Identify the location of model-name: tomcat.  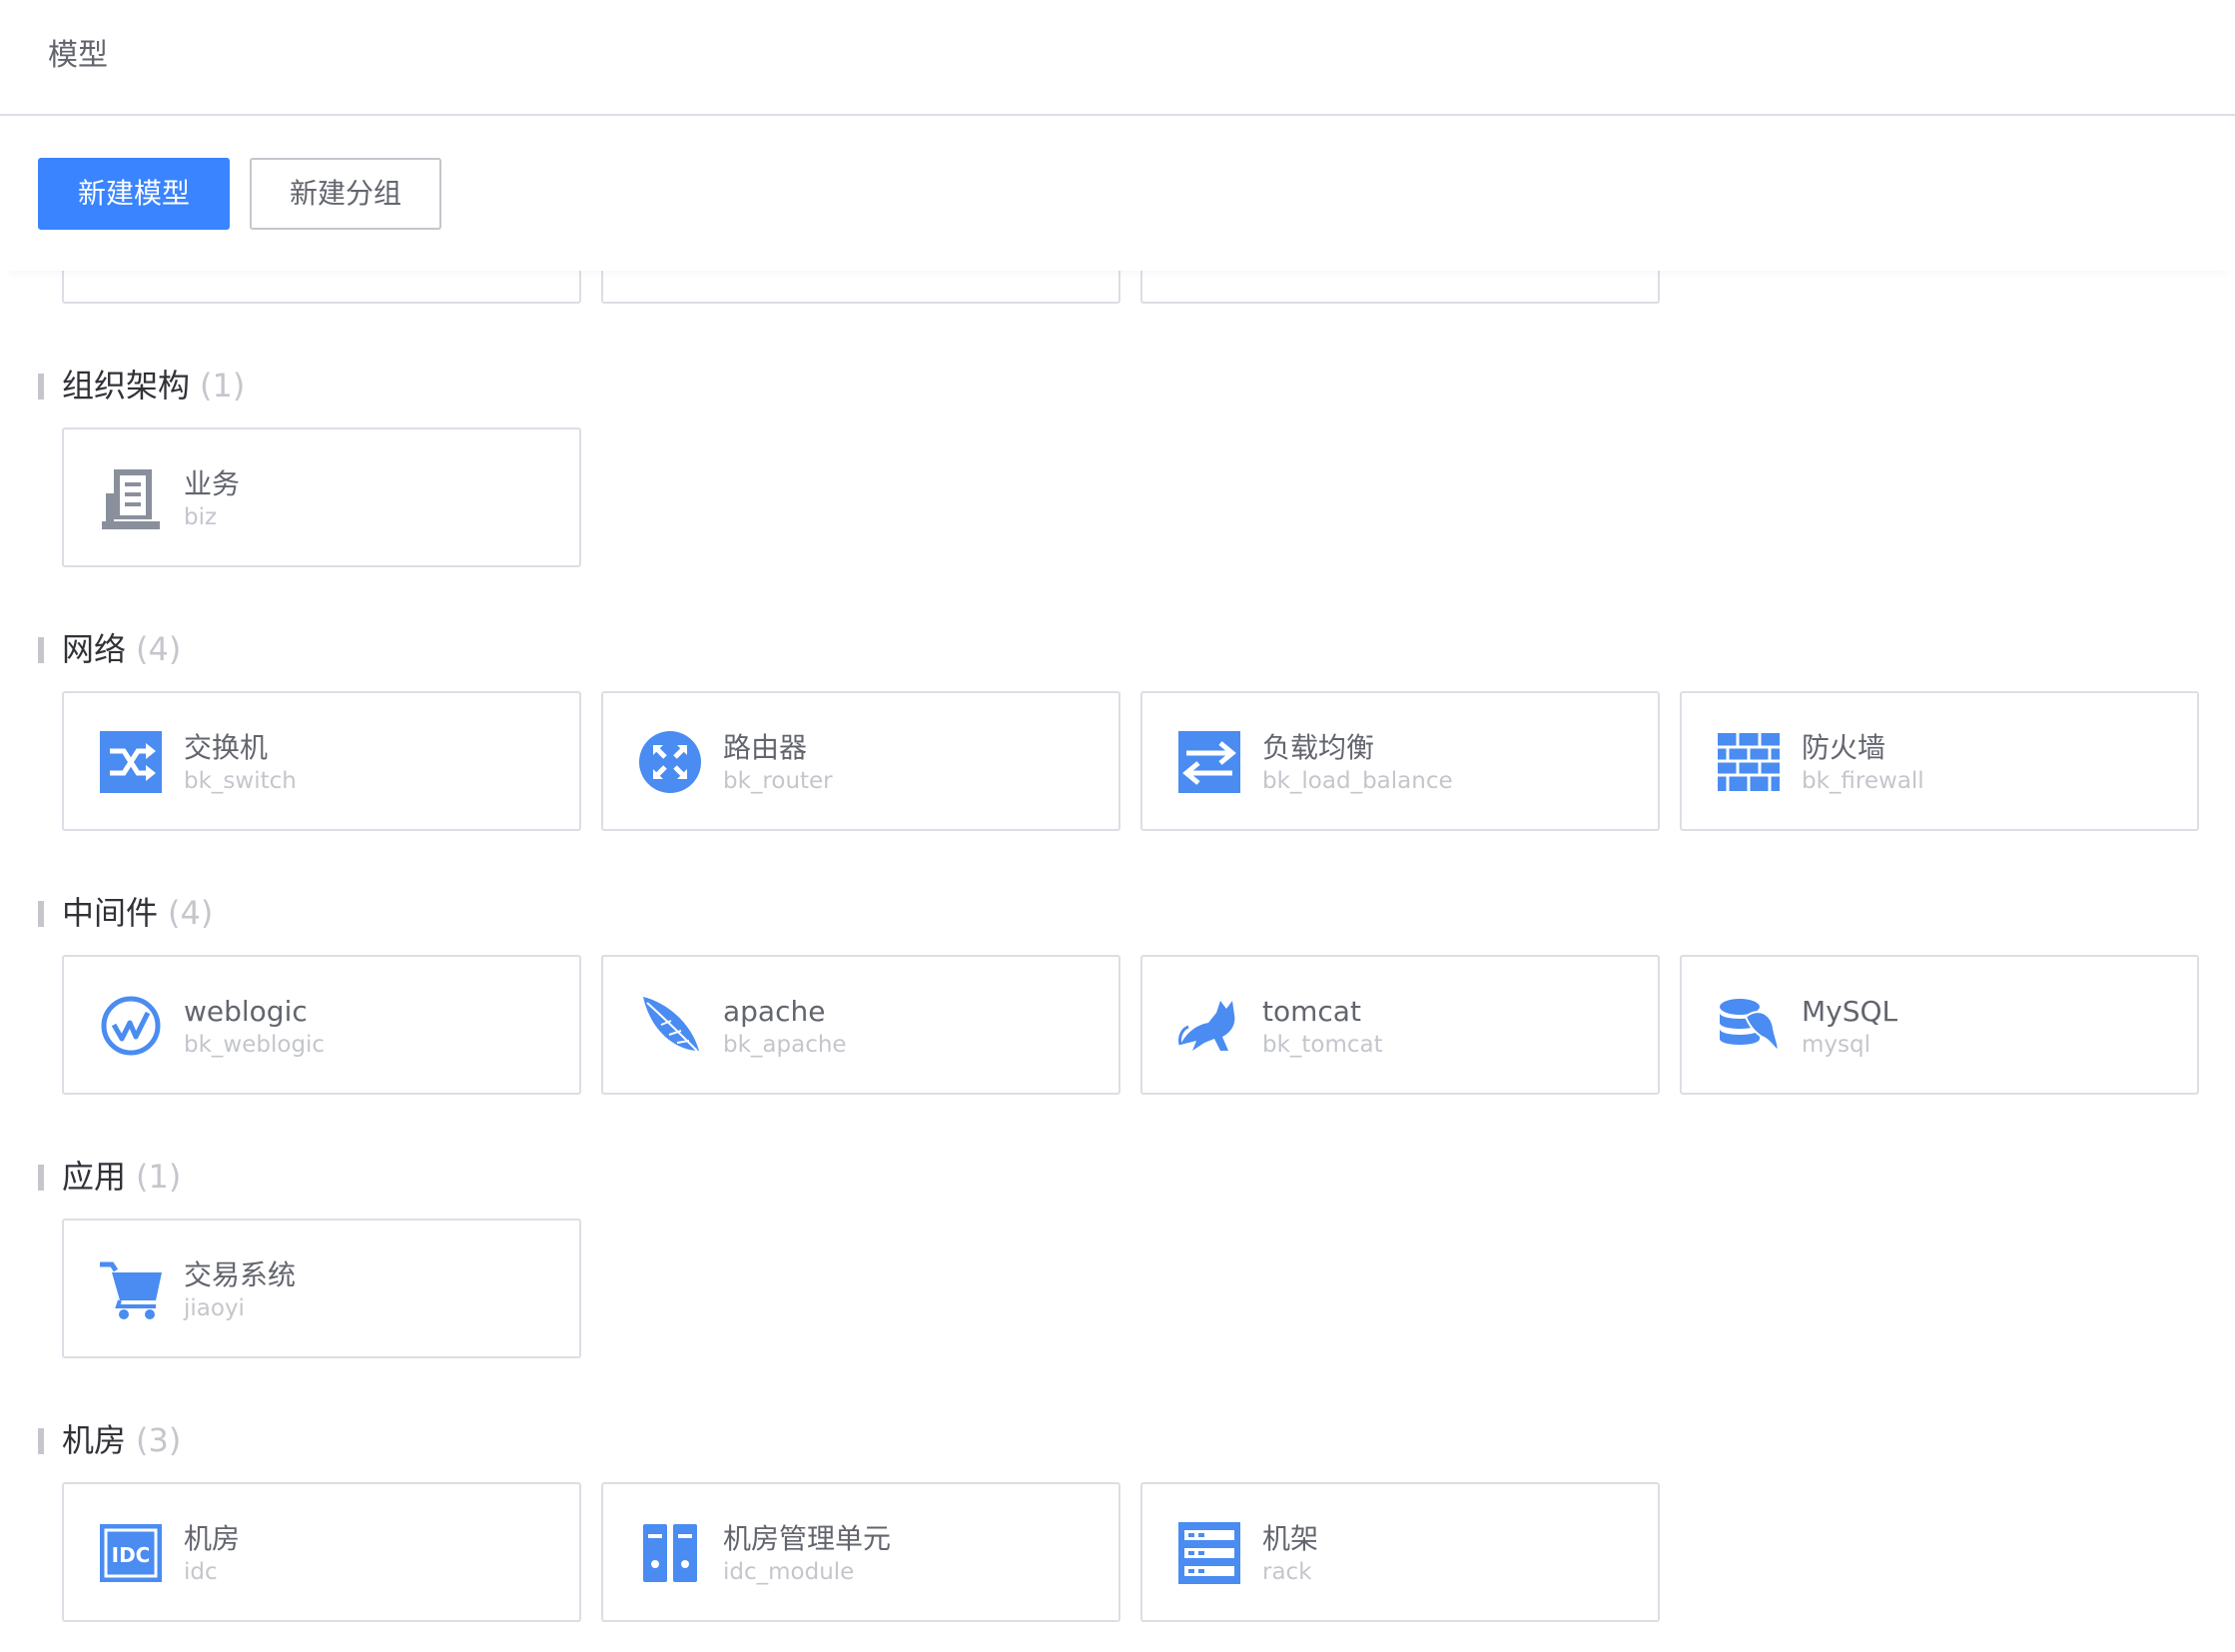
(1311, 1011).